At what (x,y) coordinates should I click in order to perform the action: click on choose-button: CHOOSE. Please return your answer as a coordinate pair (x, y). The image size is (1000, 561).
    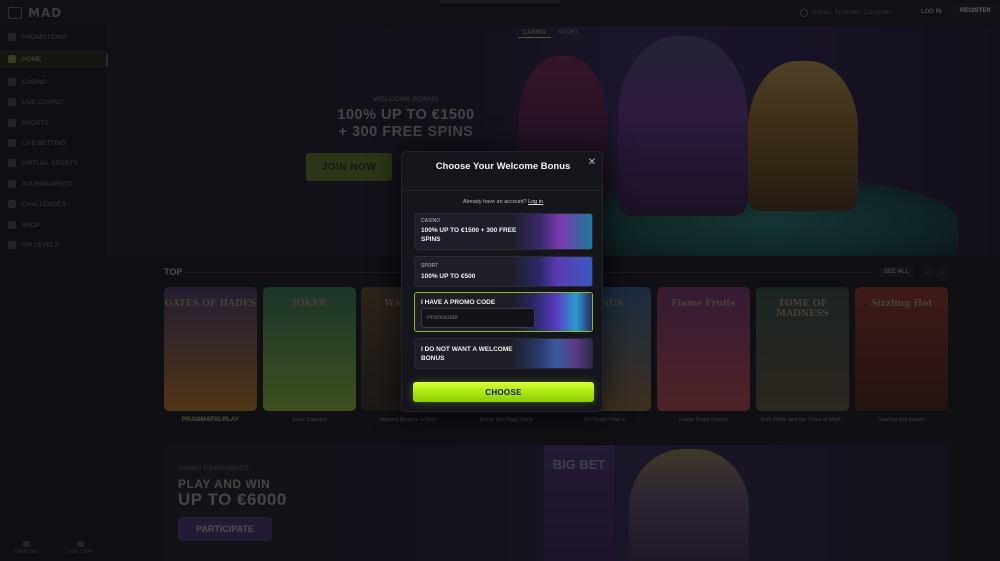
    Looking at the image, I should click on (503, 392).